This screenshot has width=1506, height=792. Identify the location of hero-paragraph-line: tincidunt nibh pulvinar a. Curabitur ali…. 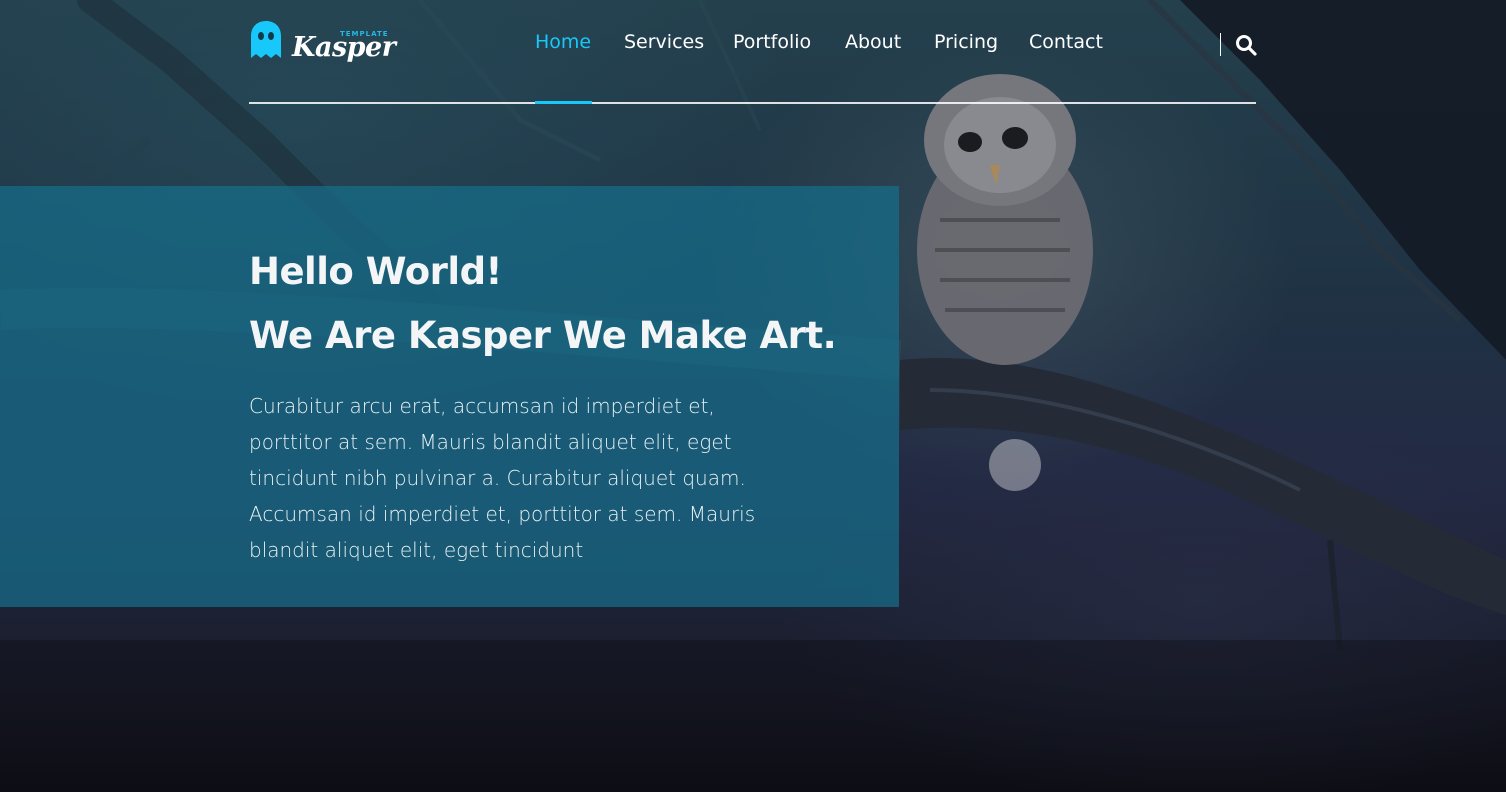
(497, 478).